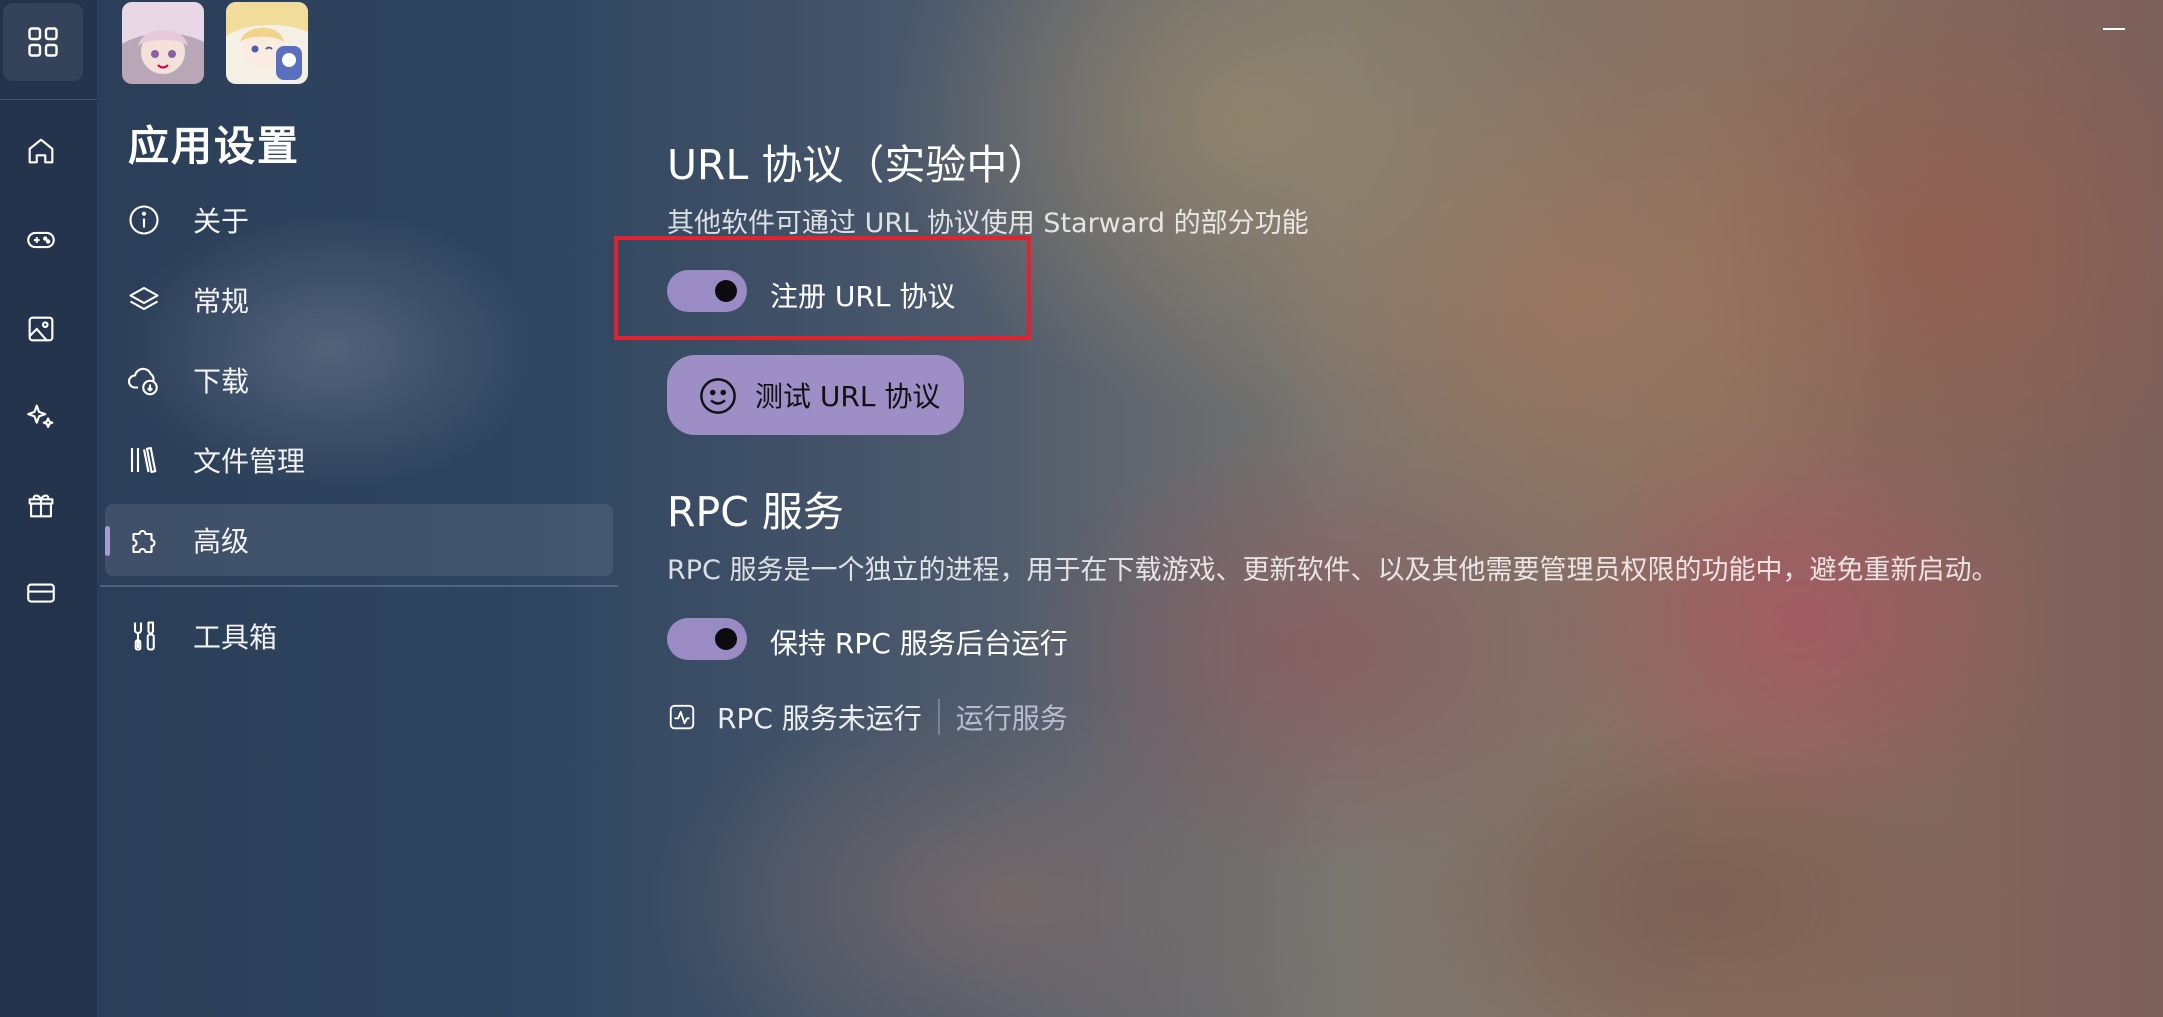 Image resolution: width=2163 pixels, height=1017 pixels. I want to click on nav-gacha-button, so click(41, 417).